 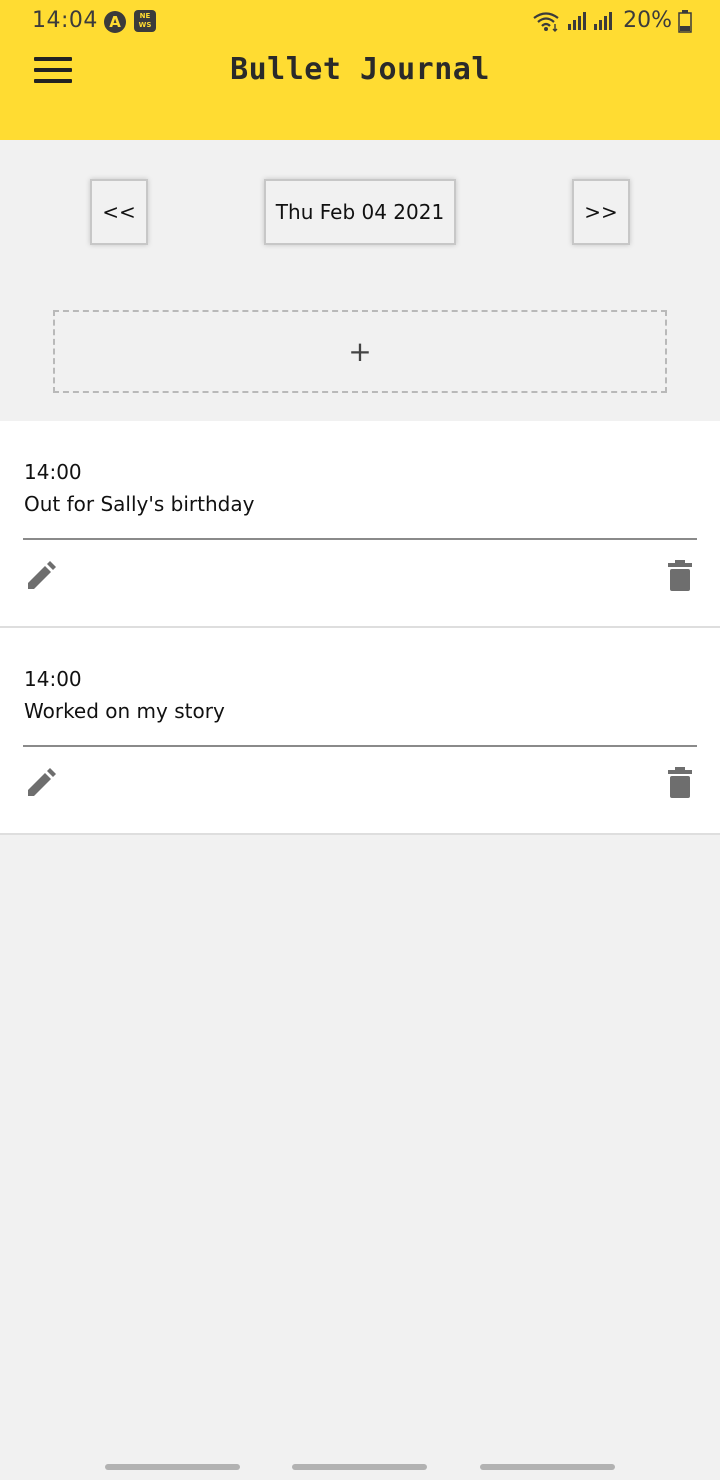 I want to click on news-icon-line1: NE, so click(x=145, y=16).